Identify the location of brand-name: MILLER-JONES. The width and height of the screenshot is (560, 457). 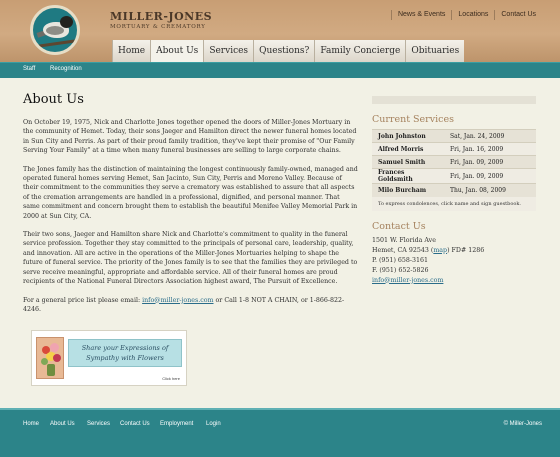
(161, 16).